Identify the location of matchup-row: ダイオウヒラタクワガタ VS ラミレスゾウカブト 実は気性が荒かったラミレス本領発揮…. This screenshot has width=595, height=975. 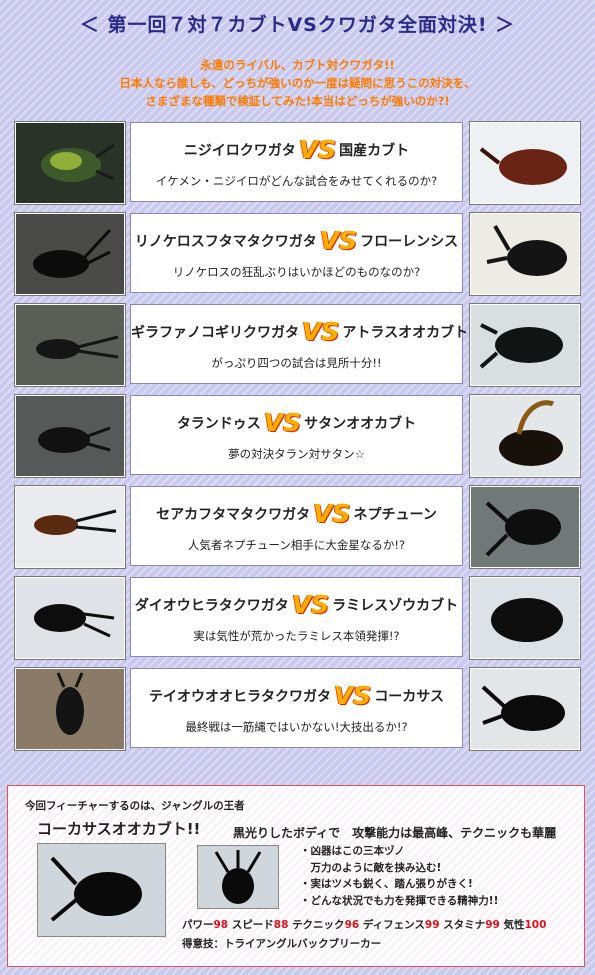
(297, 618).